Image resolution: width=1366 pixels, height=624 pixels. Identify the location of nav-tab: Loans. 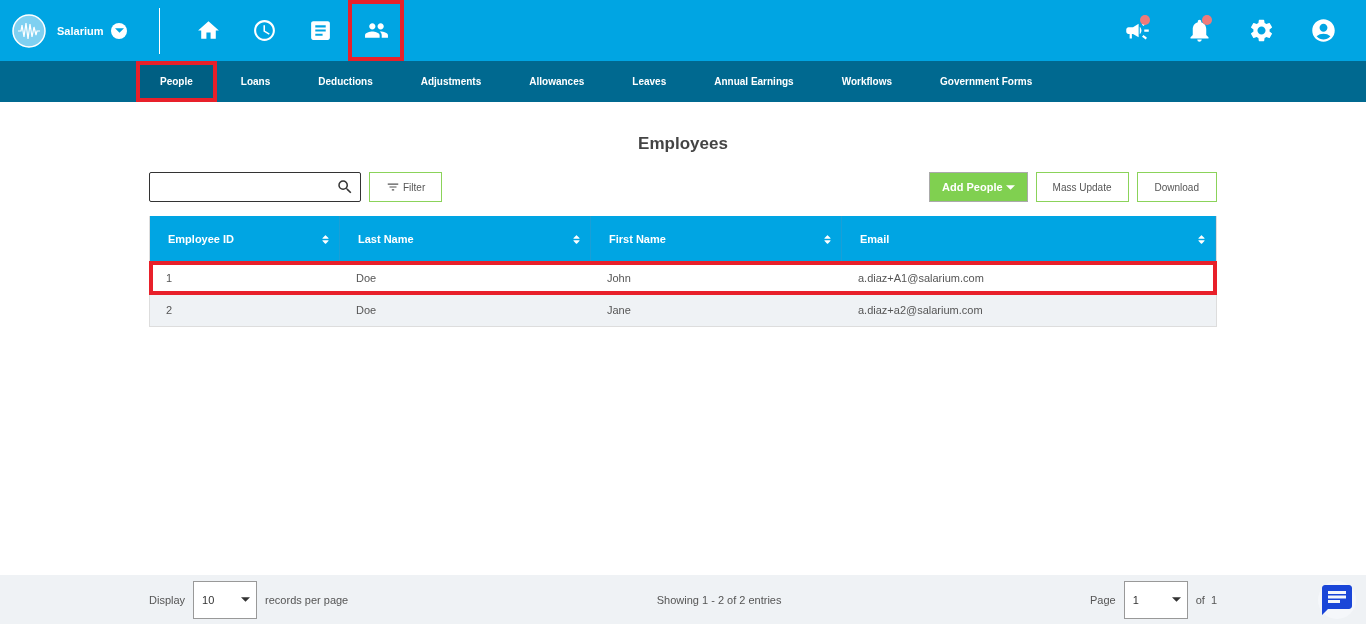
(255, 81).